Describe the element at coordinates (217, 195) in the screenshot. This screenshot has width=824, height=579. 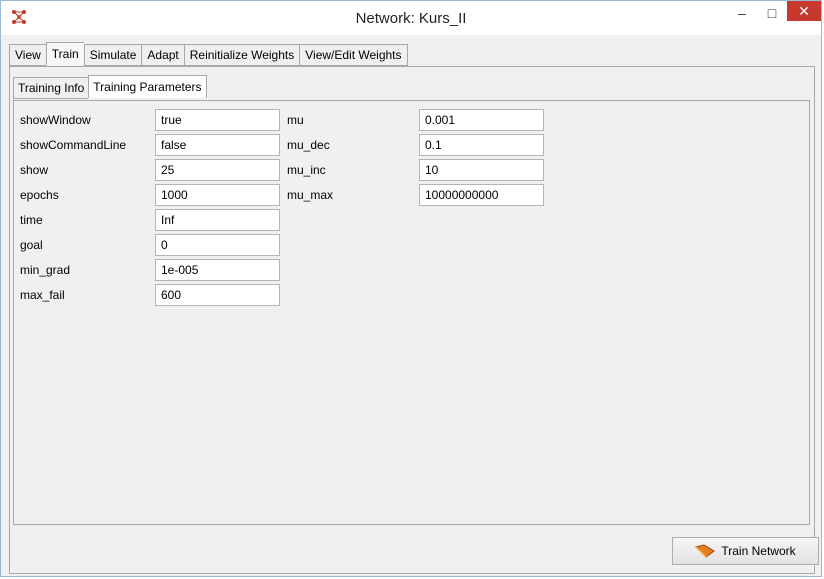
I see `param-input-epochs` at that location.